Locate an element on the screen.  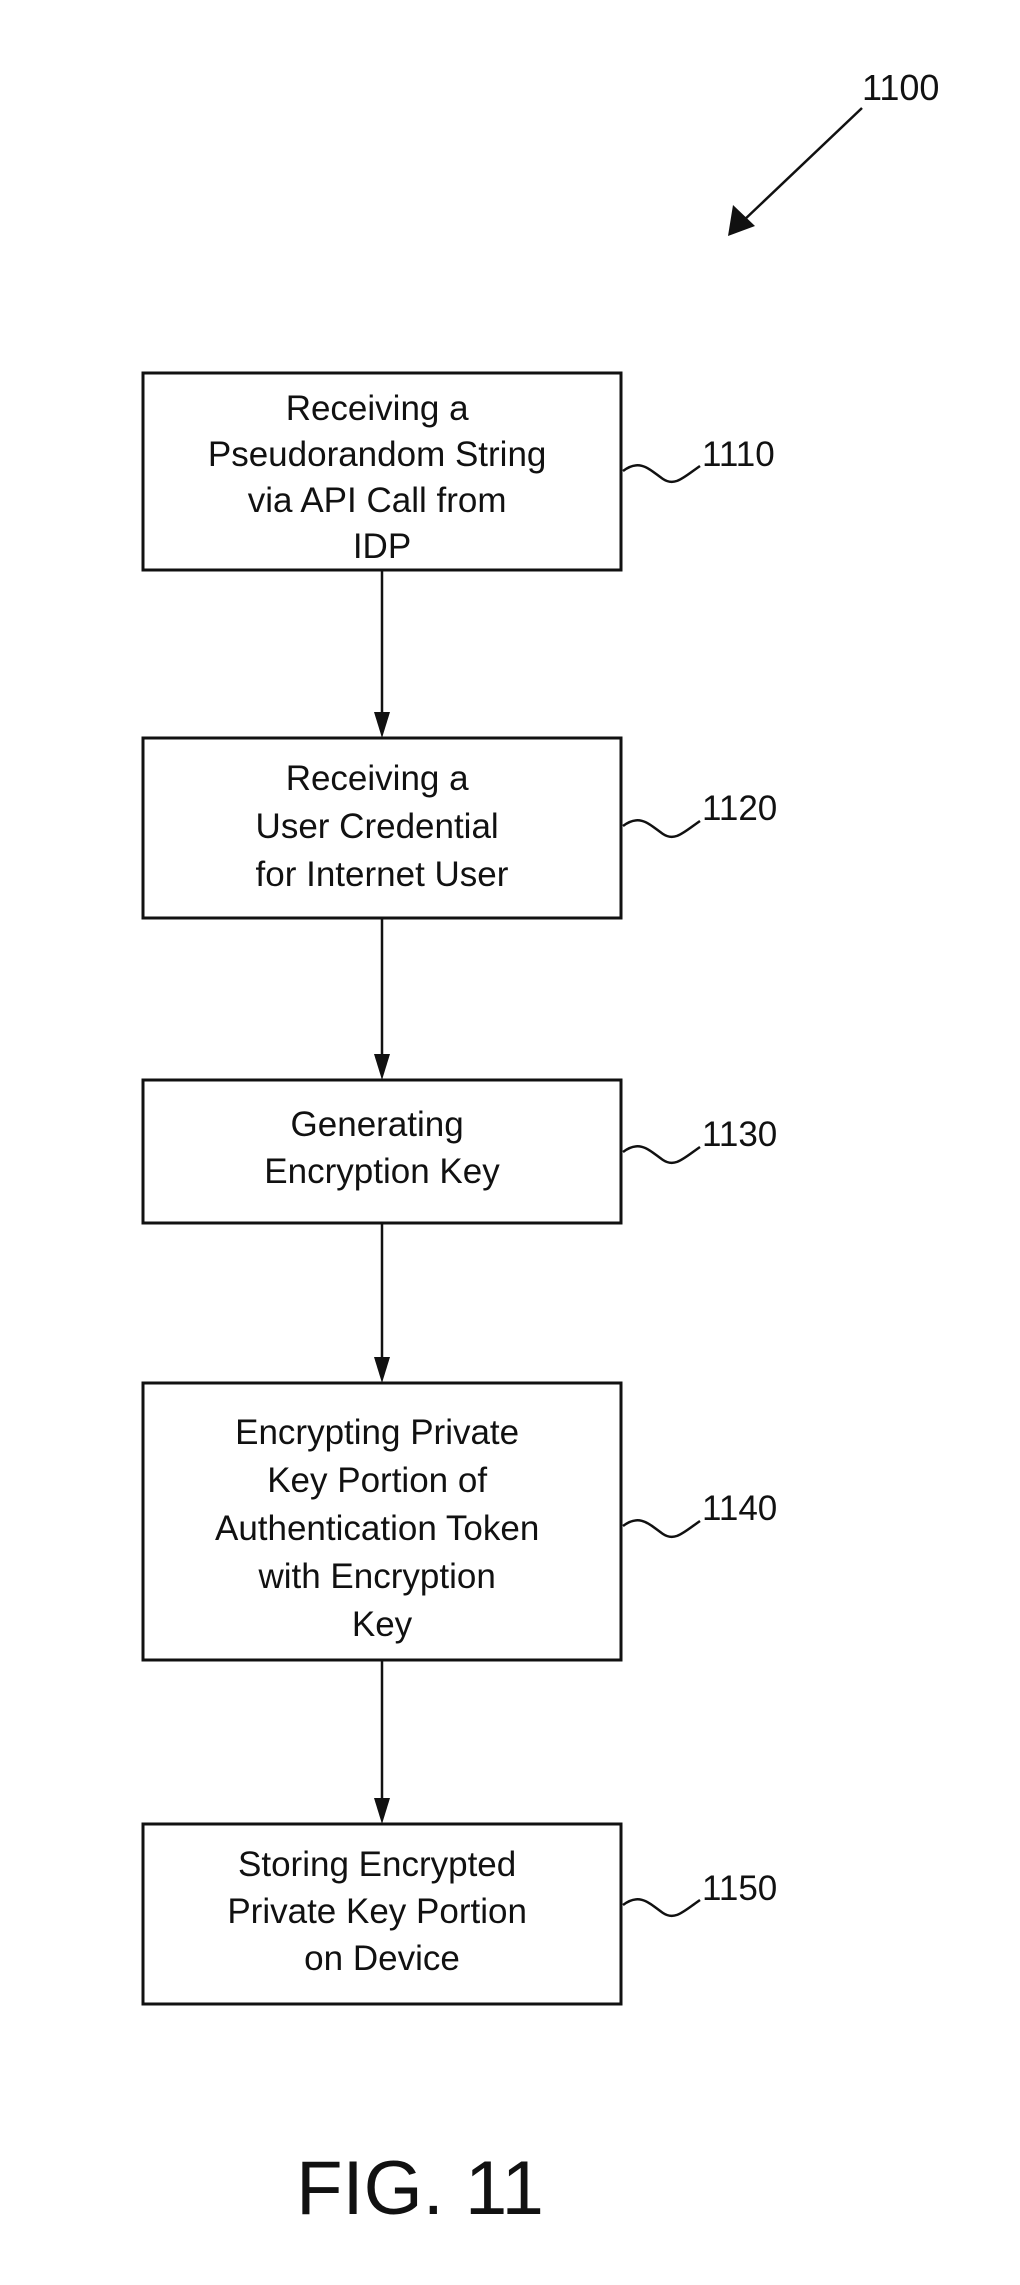
step-reference-1130: 1130 is located at coordinates (739, 1134).